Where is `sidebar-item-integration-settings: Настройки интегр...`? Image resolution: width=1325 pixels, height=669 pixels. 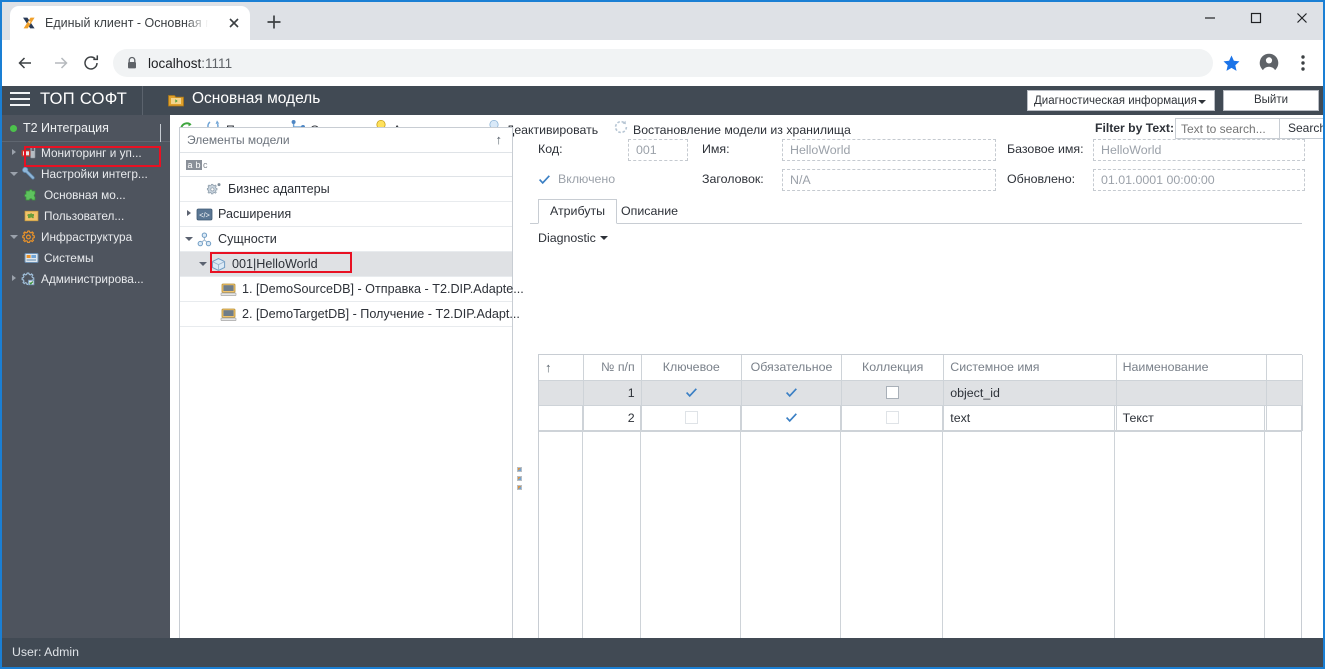
sidebar-item-integration-settings: Настройки интегр... is located at coordinates (86, 173).